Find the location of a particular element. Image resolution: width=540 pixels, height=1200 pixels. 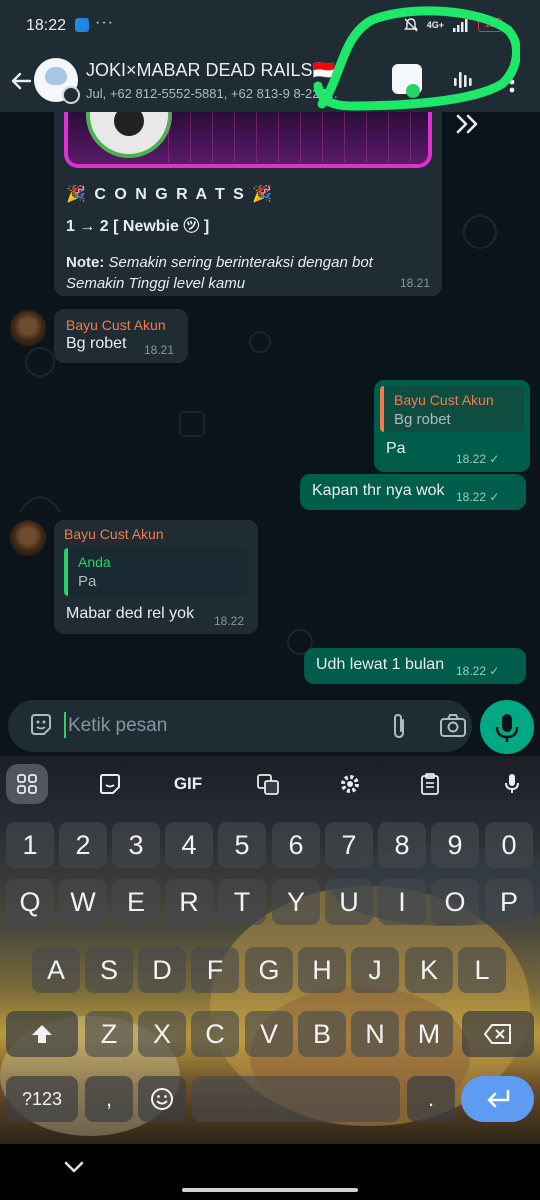

key-d: D is located at coordinates (162, 970).